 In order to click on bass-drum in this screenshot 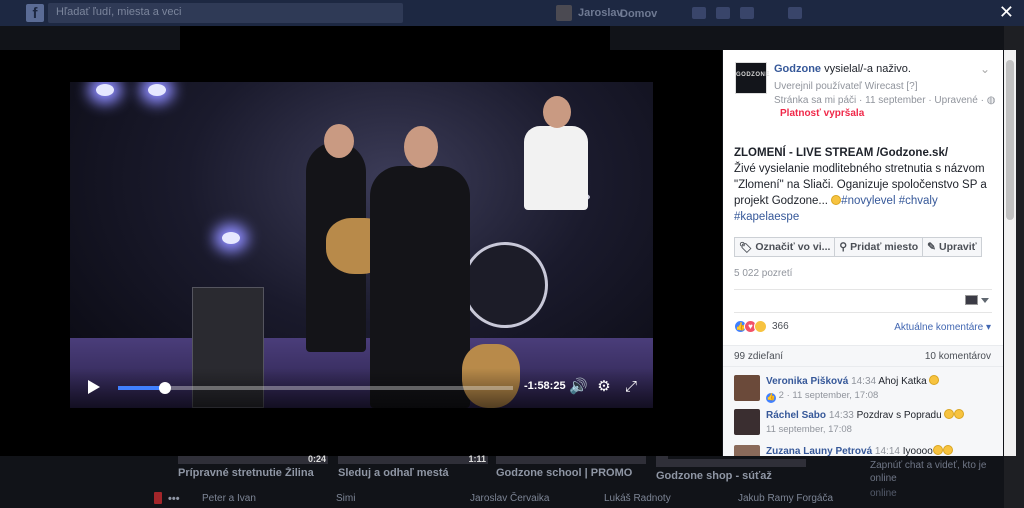, I will do `click(505, 285)`.